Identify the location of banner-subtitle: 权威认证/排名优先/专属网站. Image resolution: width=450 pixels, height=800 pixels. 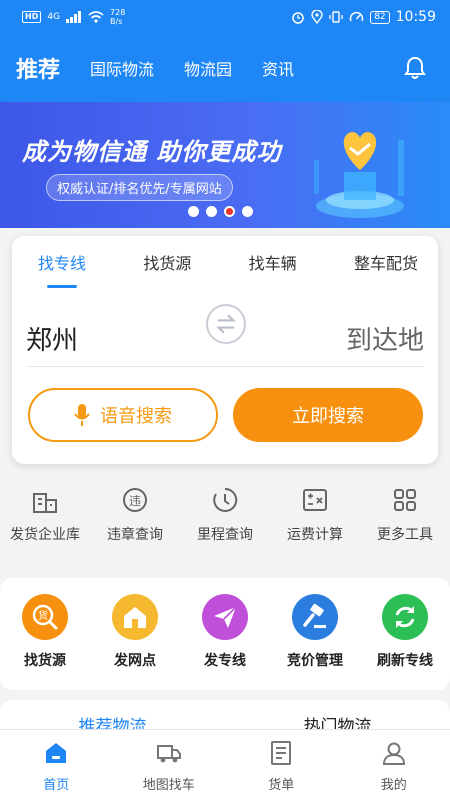
(139, 187).